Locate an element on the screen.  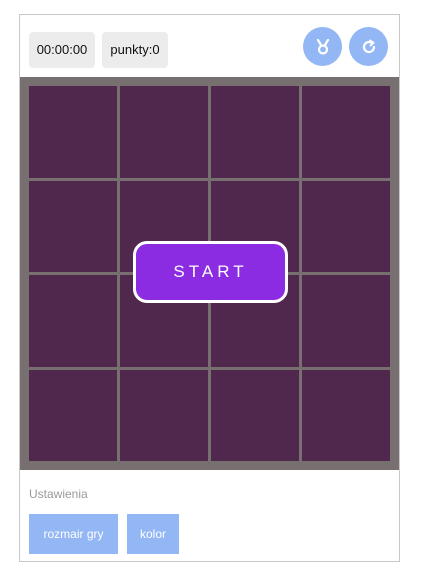
timer-display: 00:00:00 is located at coordinates (62, 50).